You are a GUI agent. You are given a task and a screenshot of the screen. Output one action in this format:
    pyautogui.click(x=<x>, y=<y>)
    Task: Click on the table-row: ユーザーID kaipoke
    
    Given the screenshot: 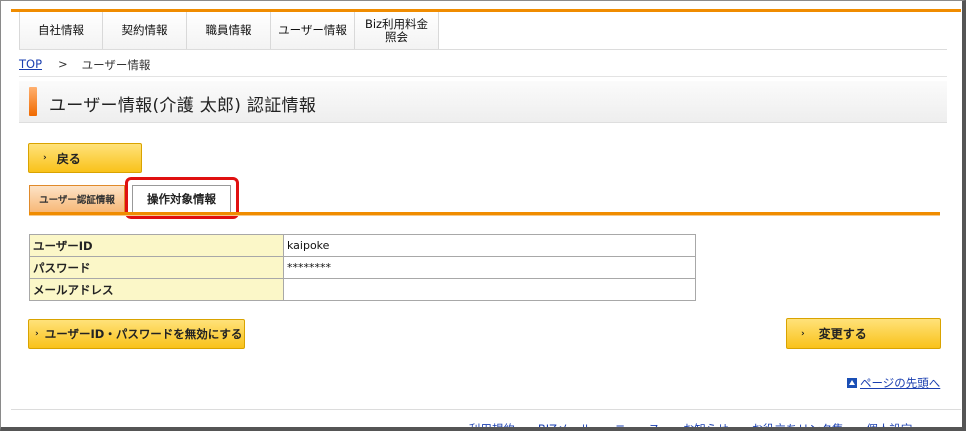 What is the action you would take?
    pyautogui.click(x=362, y=245)
    